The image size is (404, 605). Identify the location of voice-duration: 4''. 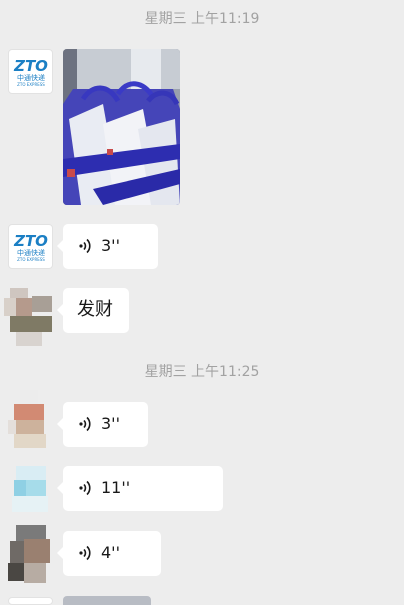
(110, 552).